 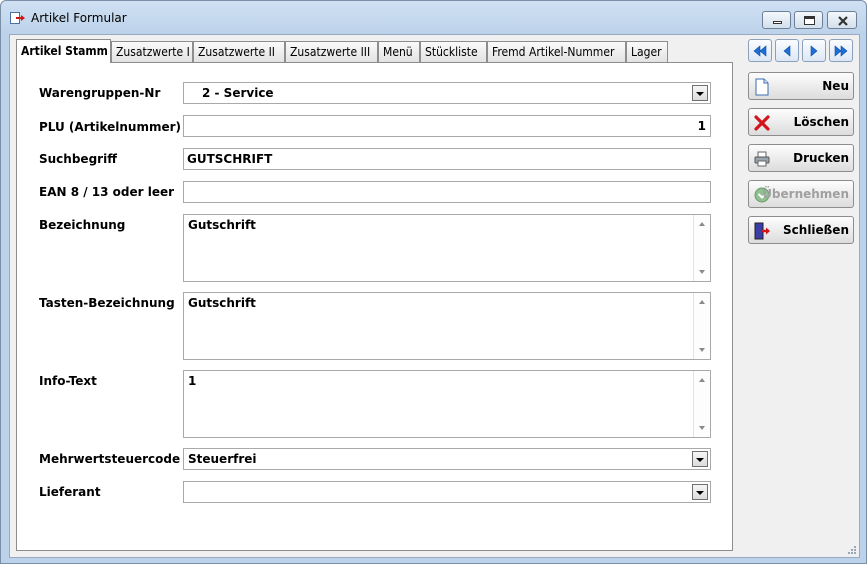 What do you see at coordinates (107, 192) in the screenshot?
I see `ean-label: EAN 8 / 13 oder leer` at bounding box center [107, 192].